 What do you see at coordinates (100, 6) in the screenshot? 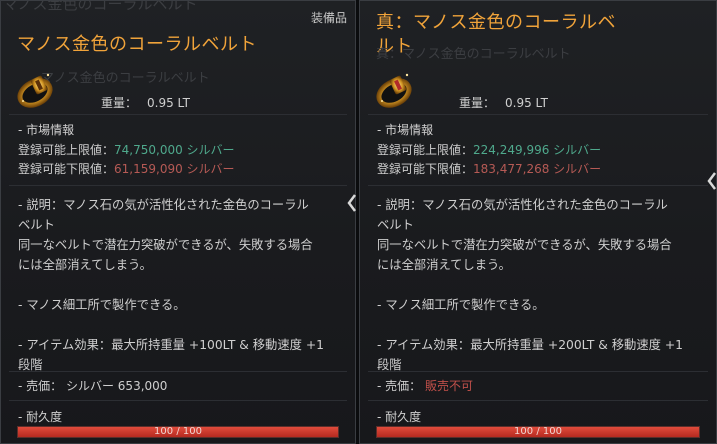
I see `ghost-title-text: マノス金色のコーラルベルト` at bounding box center [100, 6].